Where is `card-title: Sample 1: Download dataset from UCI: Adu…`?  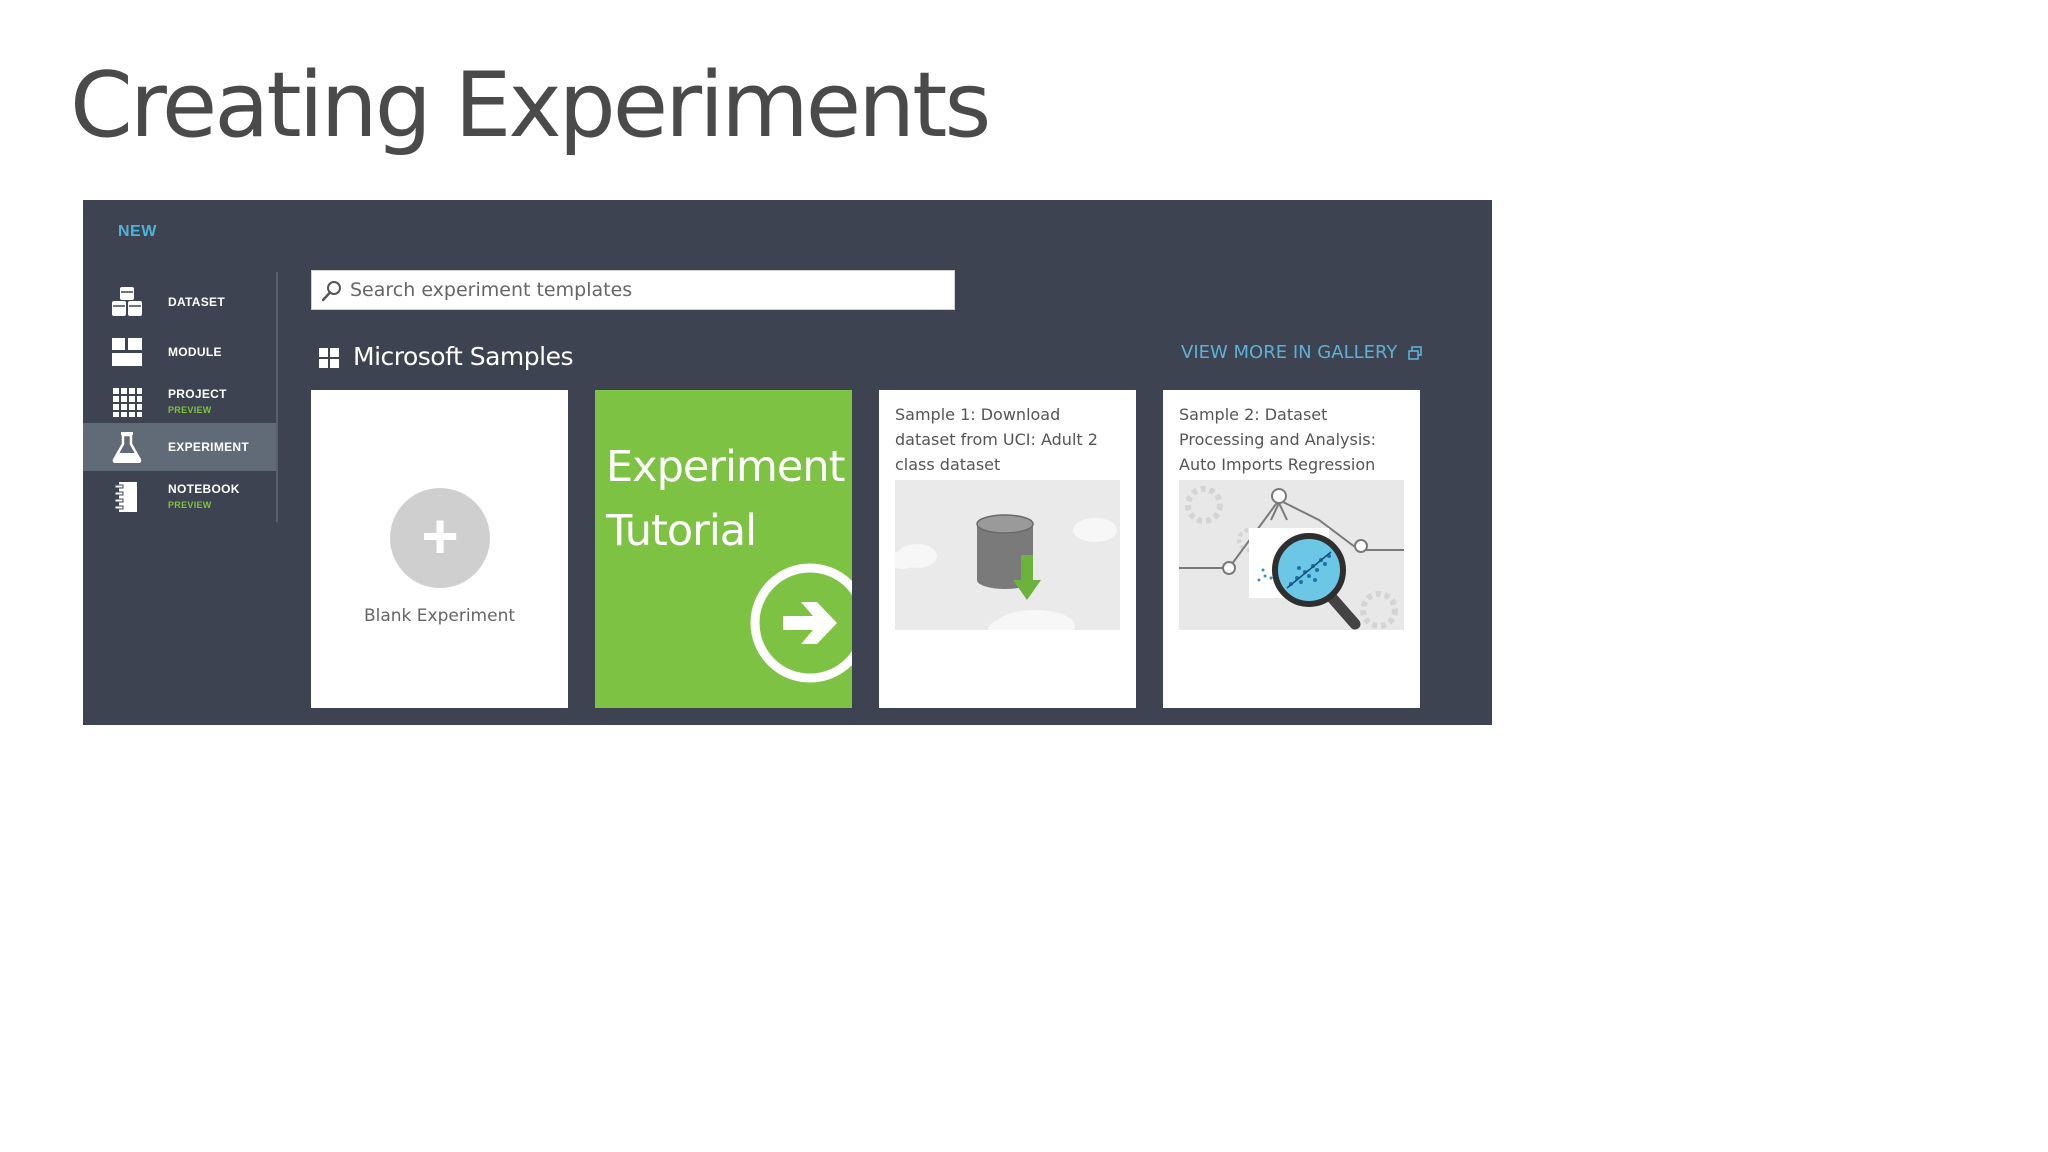
card-title: Sample 1: Download dataset from UCI: Adu… is located at coordinates (996, 439).